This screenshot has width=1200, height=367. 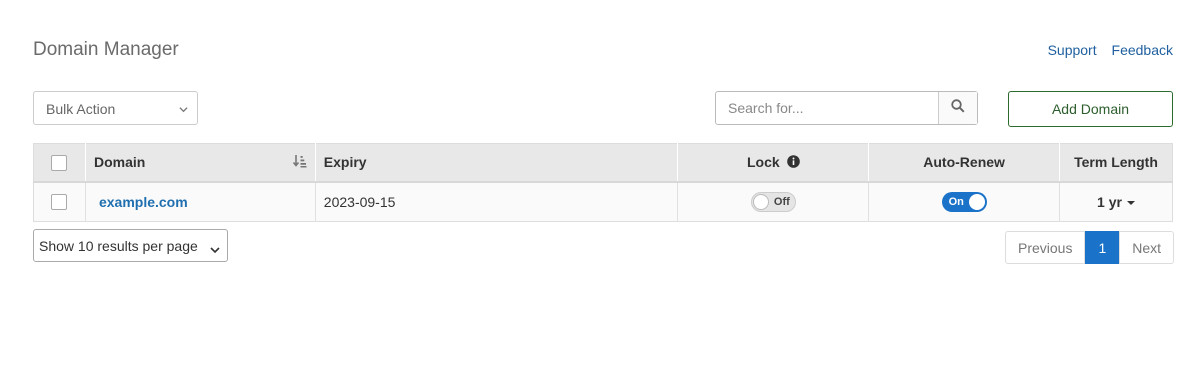 I want to click on domain-header-label: Domain, so click(x=119, y=161).